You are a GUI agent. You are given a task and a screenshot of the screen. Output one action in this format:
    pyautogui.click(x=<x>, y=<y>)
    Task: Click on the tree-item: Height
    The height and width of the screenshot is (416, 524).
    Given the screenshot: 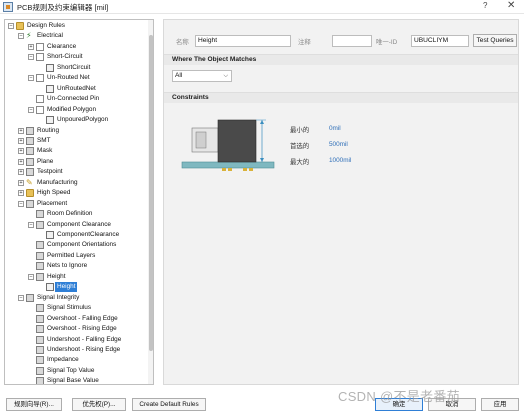 What is the action you would take?
    pyautogui.click(x=76, y=287)
    